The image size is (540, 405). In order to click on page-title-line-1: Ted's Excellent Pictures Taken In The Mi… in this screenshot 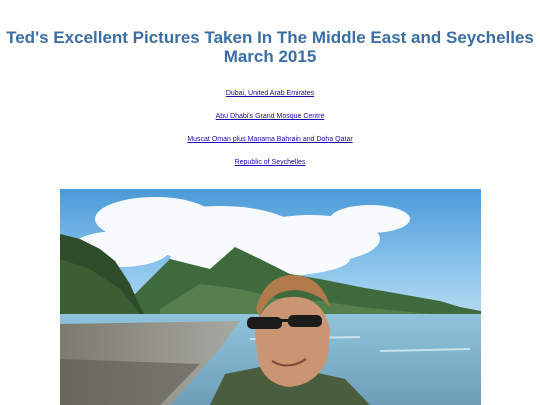, I will do `click(270, 37)`.